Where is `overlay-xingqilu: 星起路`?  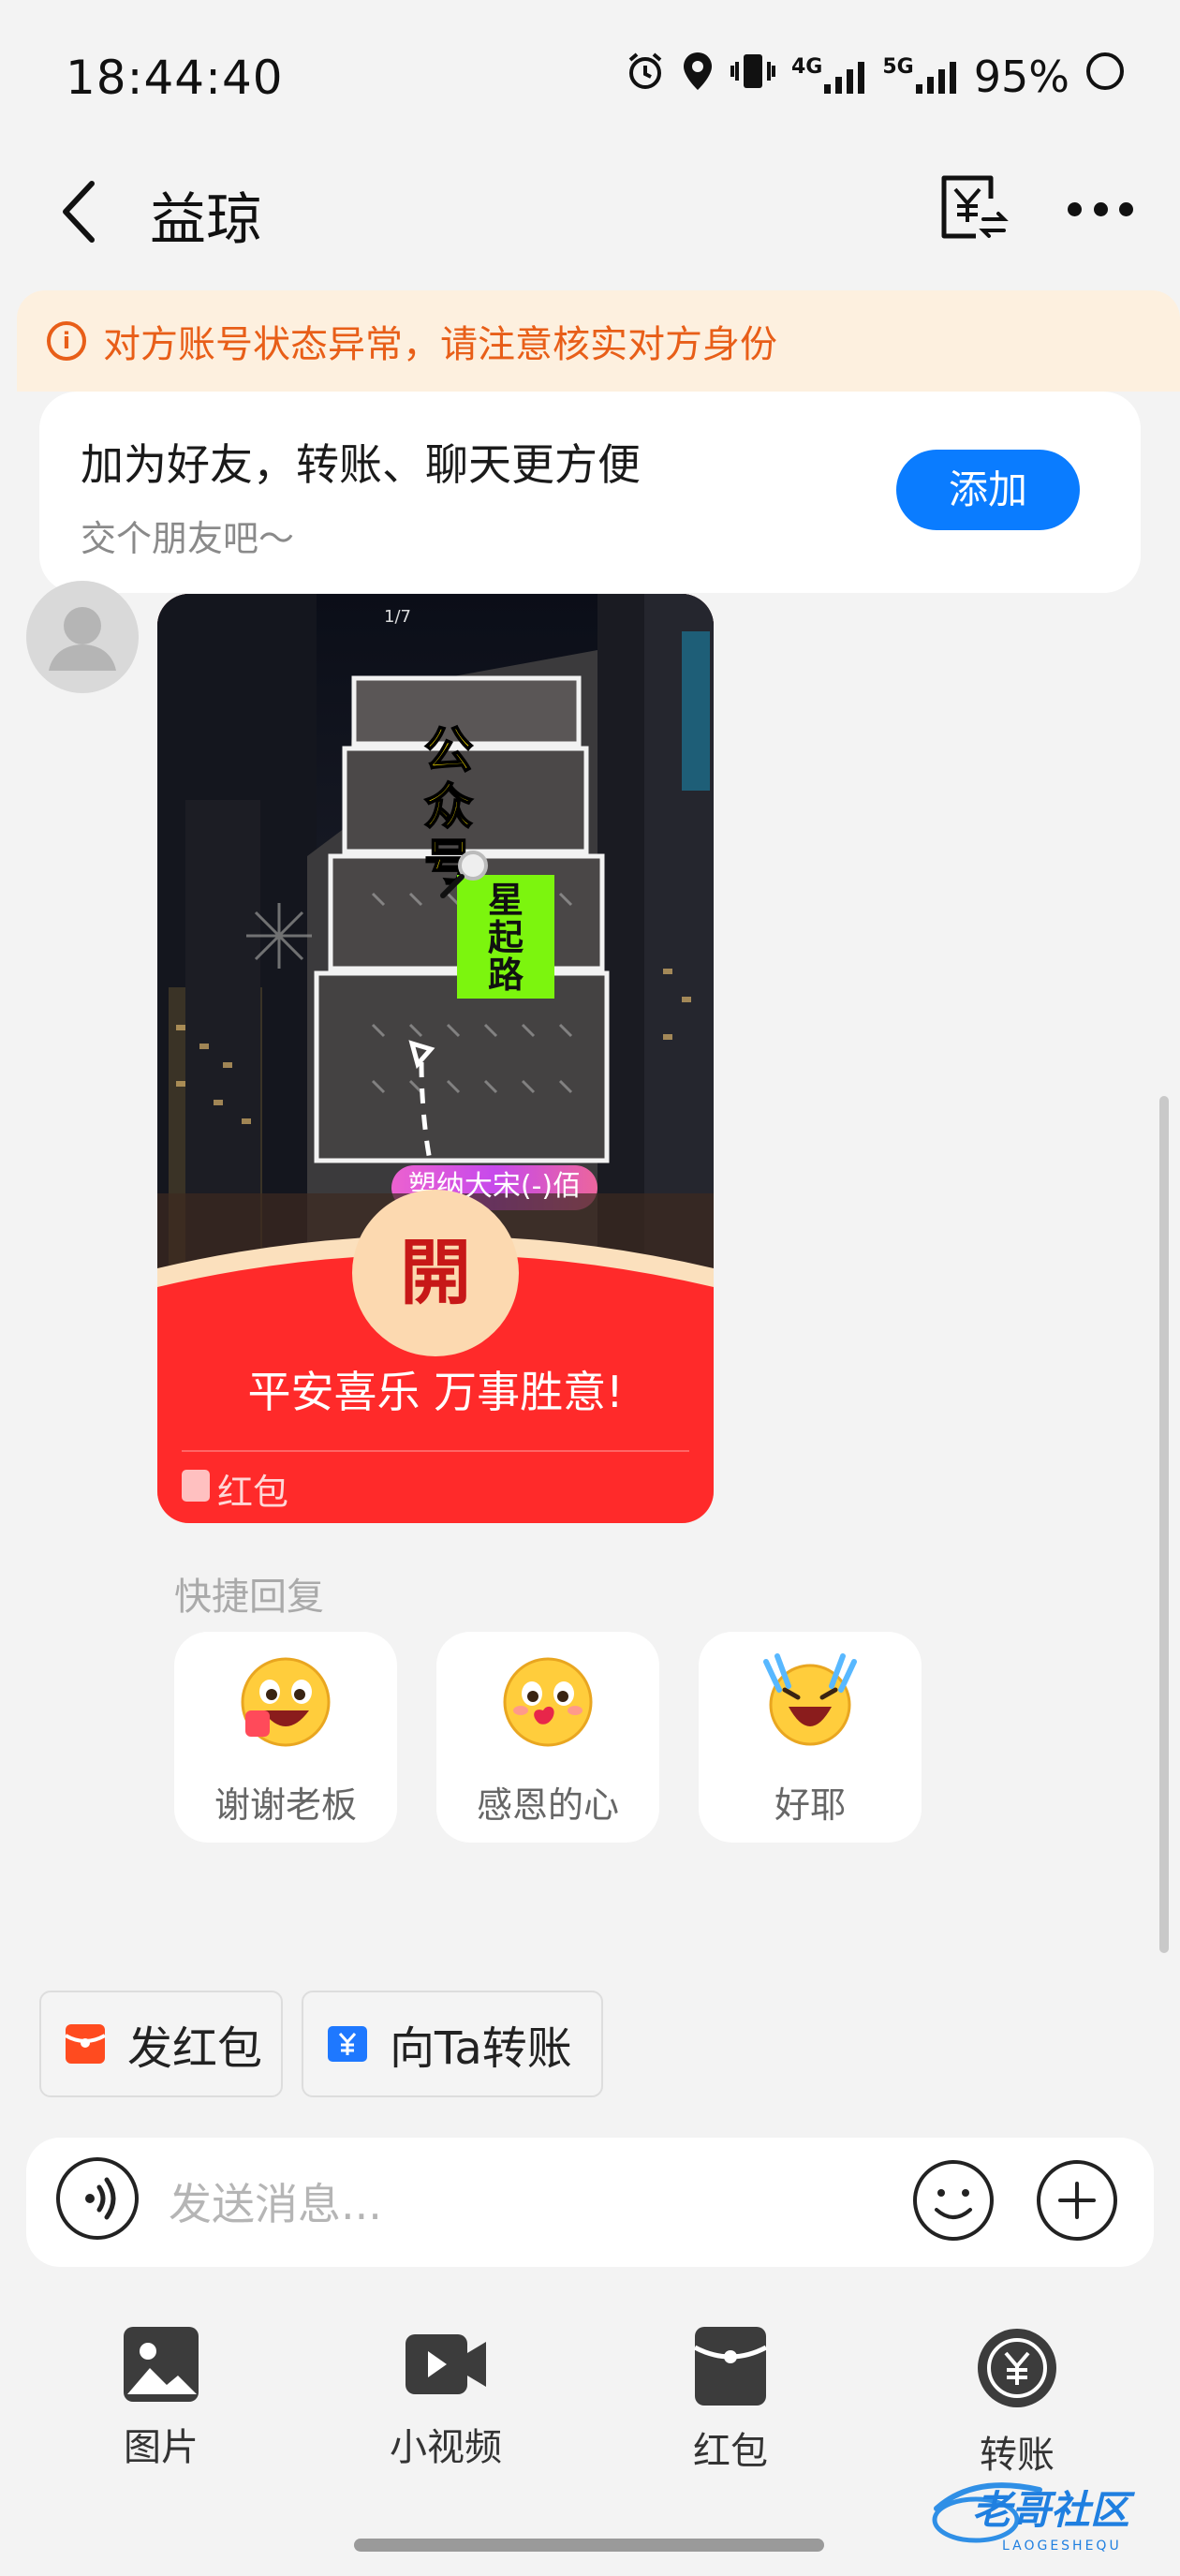
overlay-xingqilu: 星起路 is located at coordinates (506, 938).